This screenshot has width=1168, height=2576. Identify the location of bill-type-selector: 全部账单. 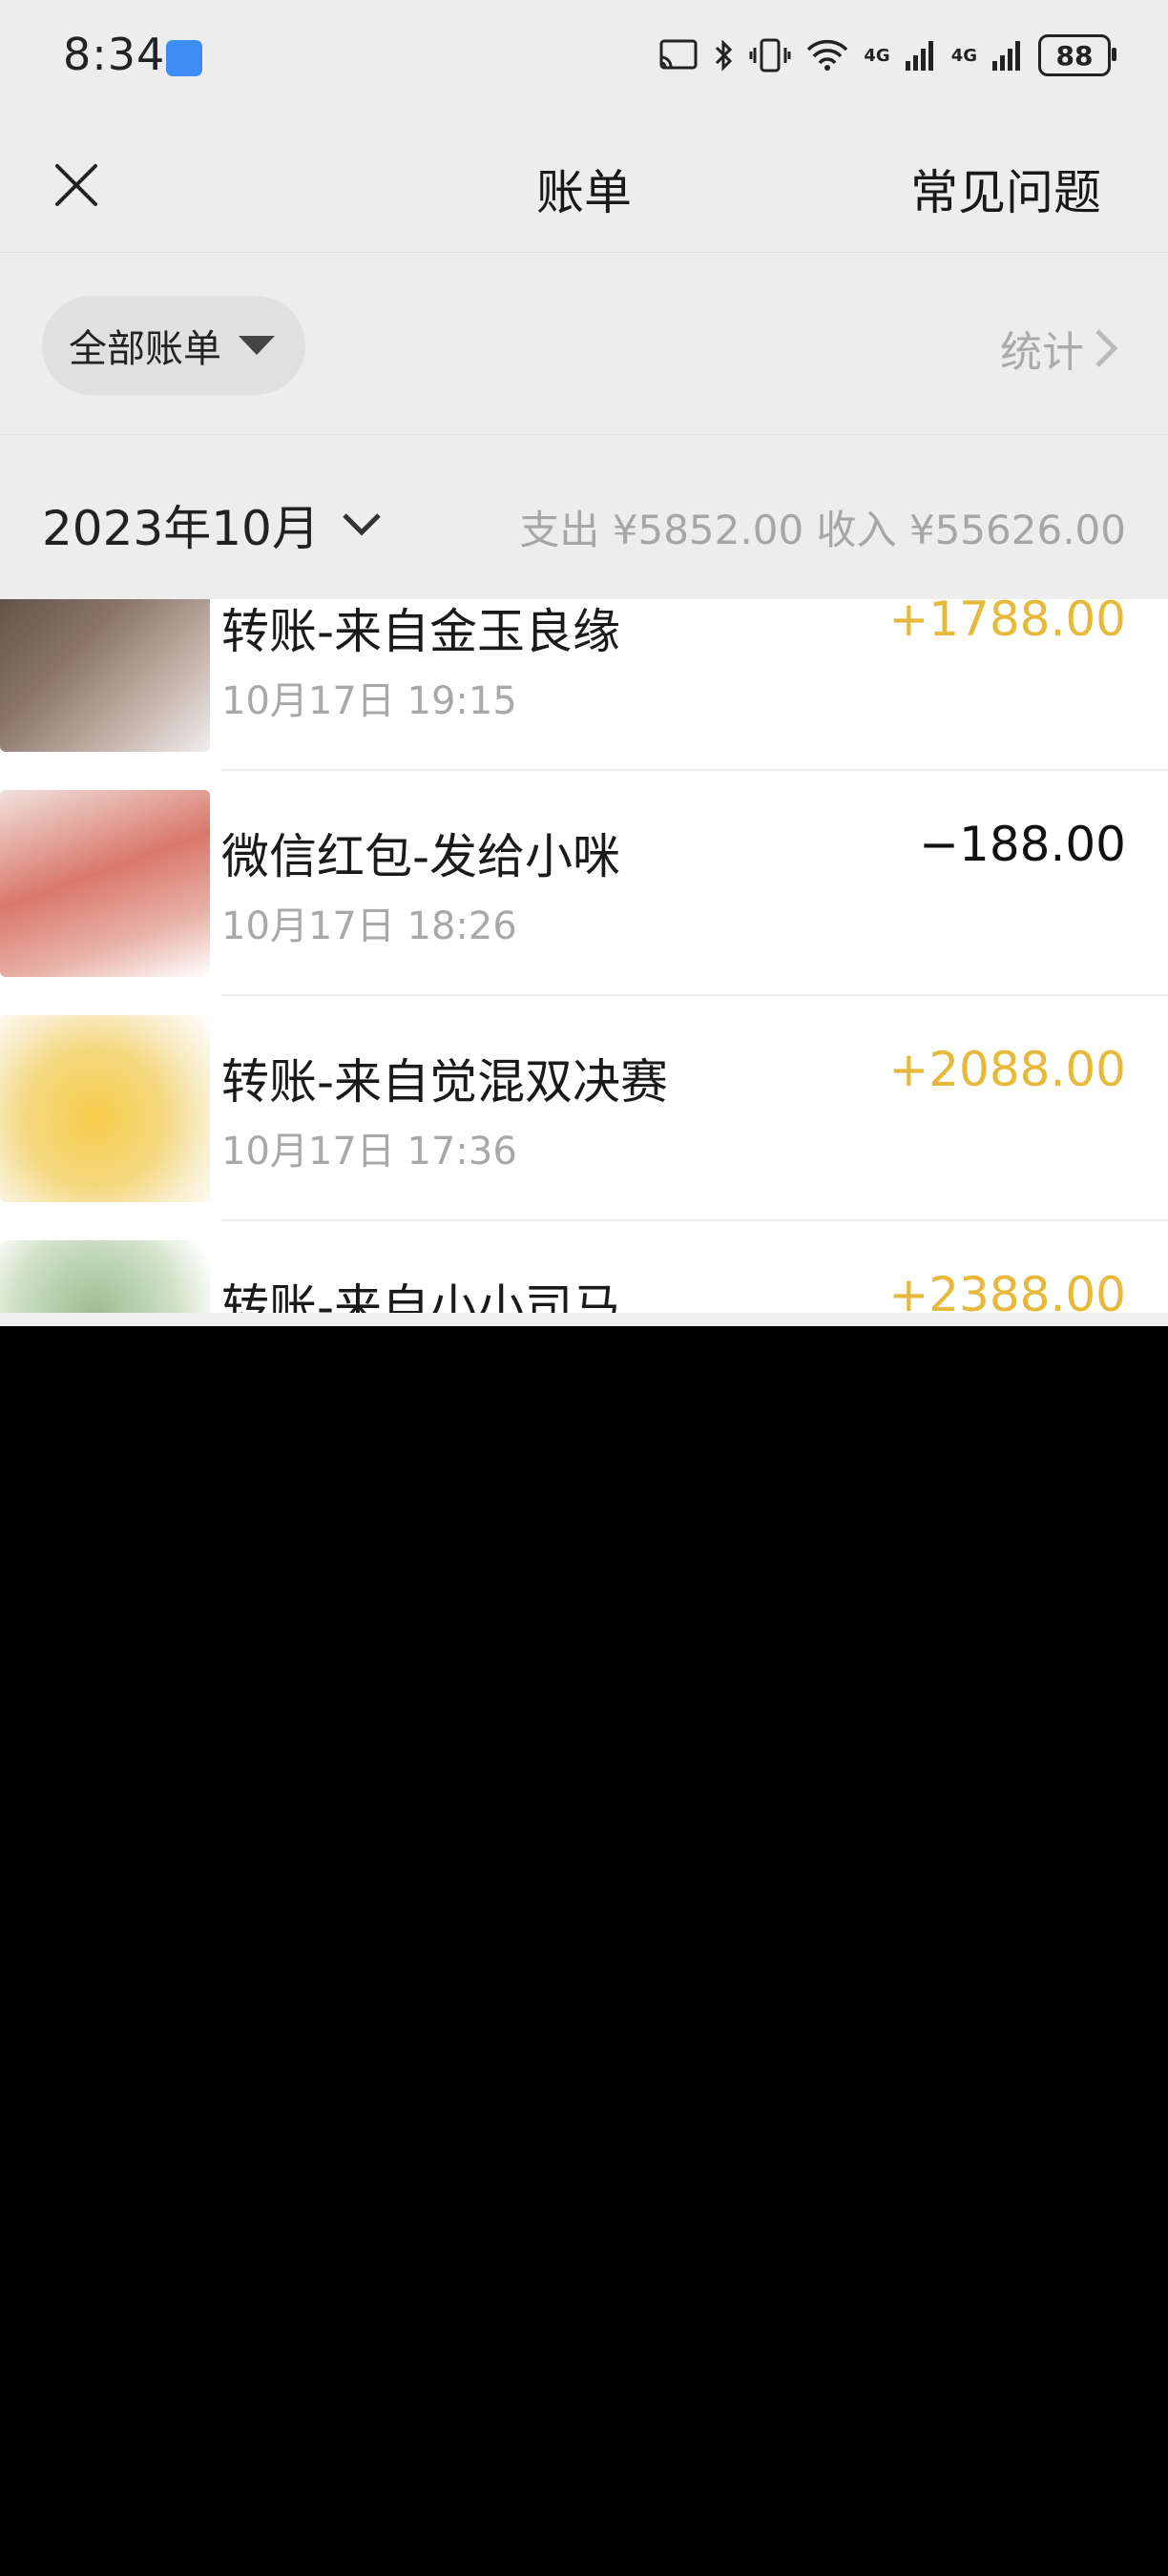
(173, 345).